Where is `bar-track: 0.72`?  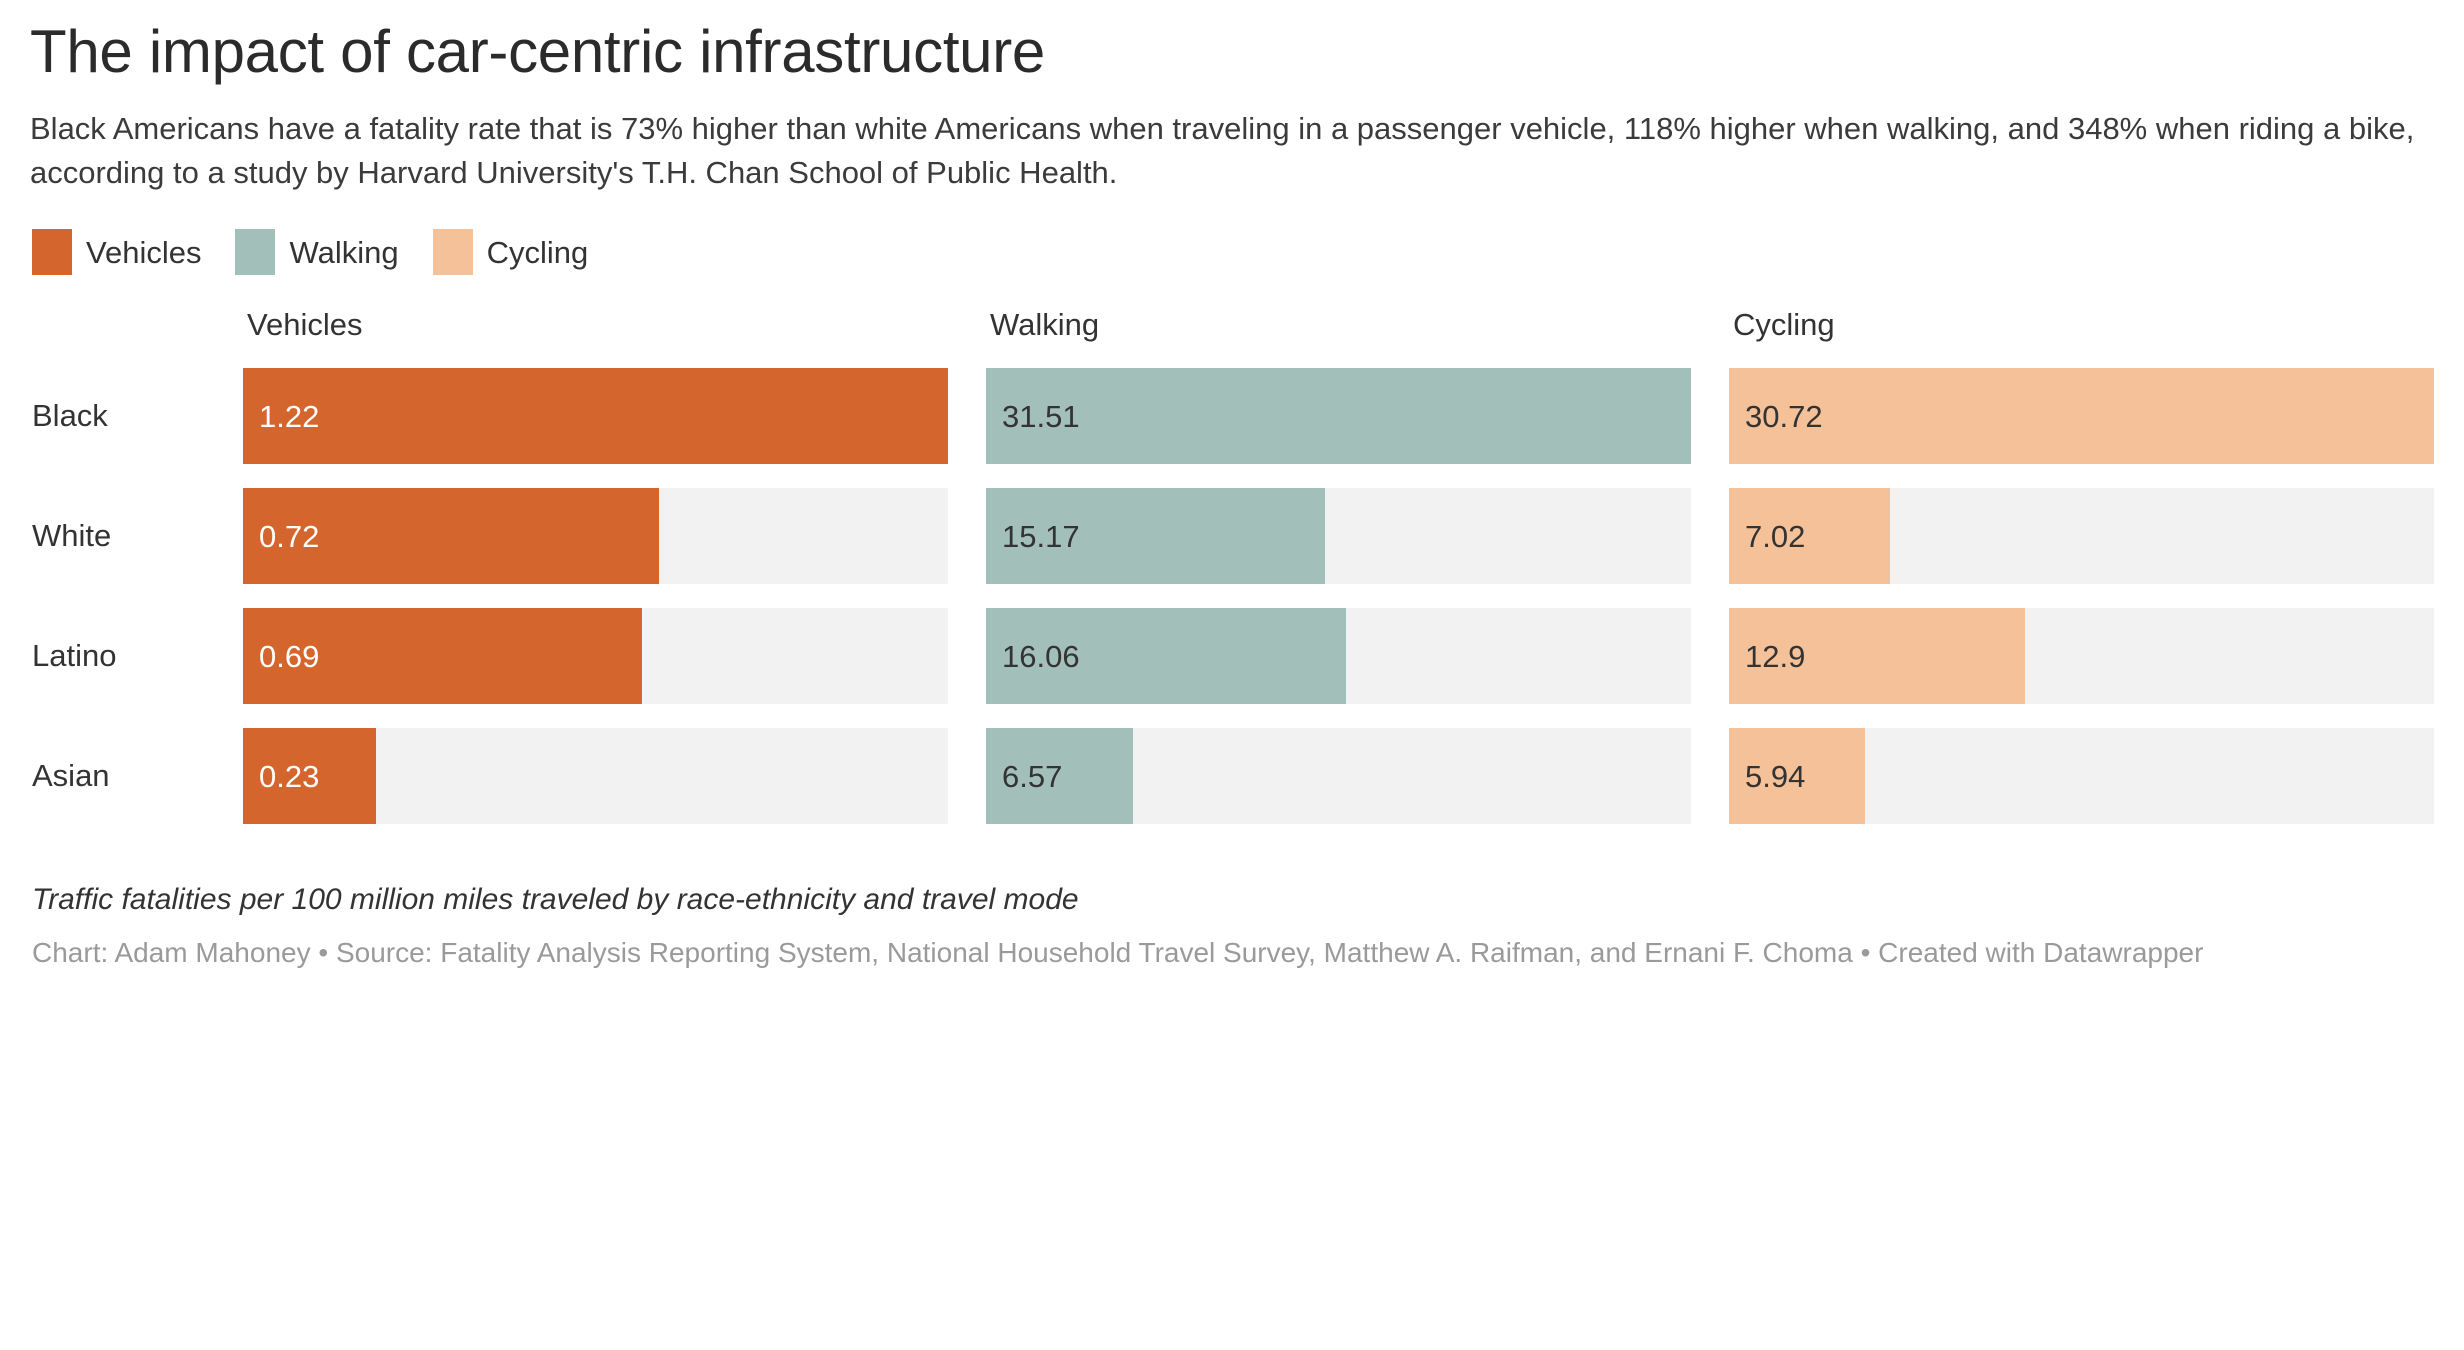 bar-track: 0.72 is located at coordinates (595, 536).